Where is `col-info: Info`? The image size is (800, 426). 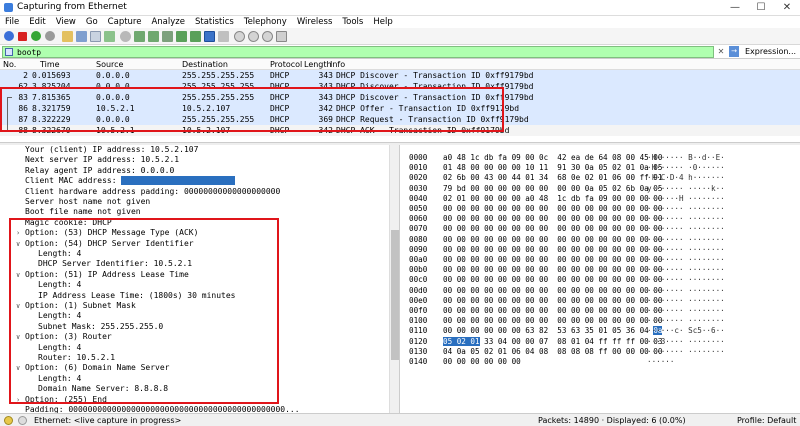 col-info: Info is located at coordinates (337, 64).